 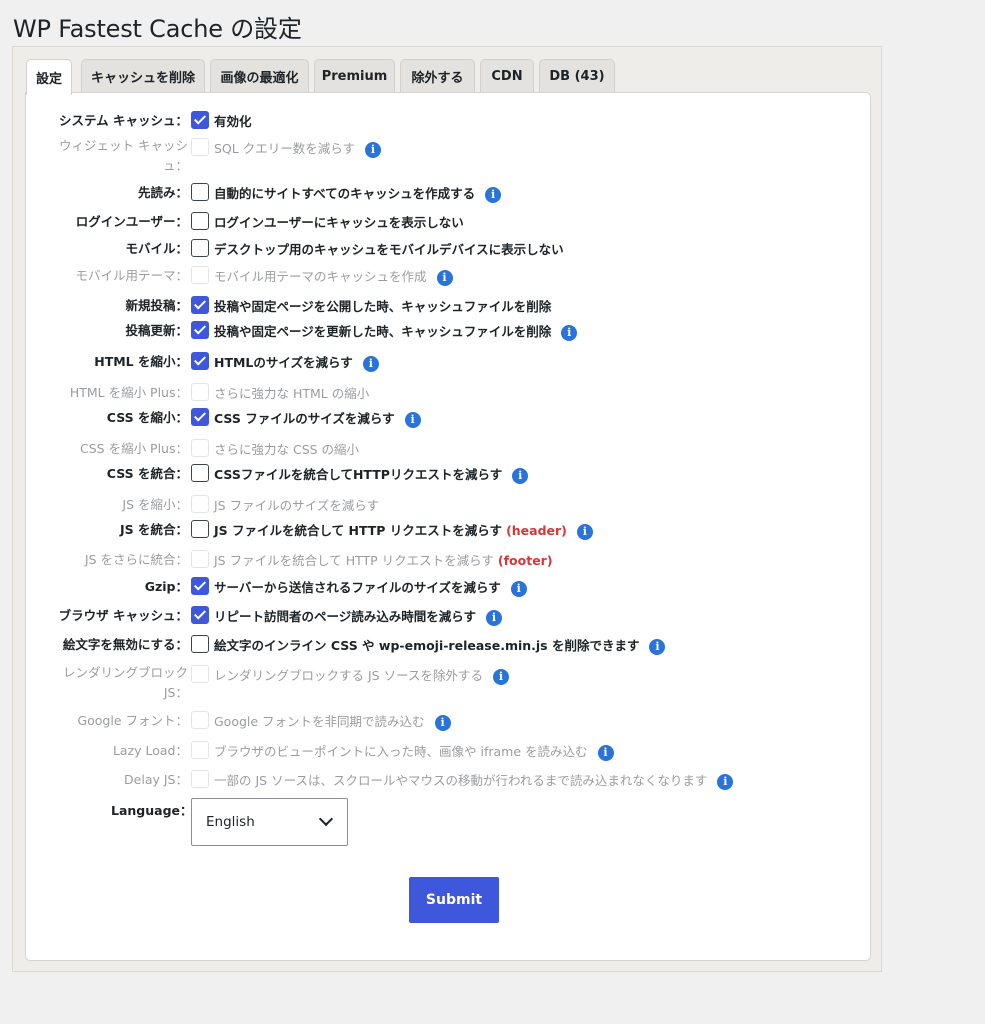 I want to click on setting-row: CSS を縮小 Plus： さらに強力な CSS の縮小, so click(x=492, y=450).